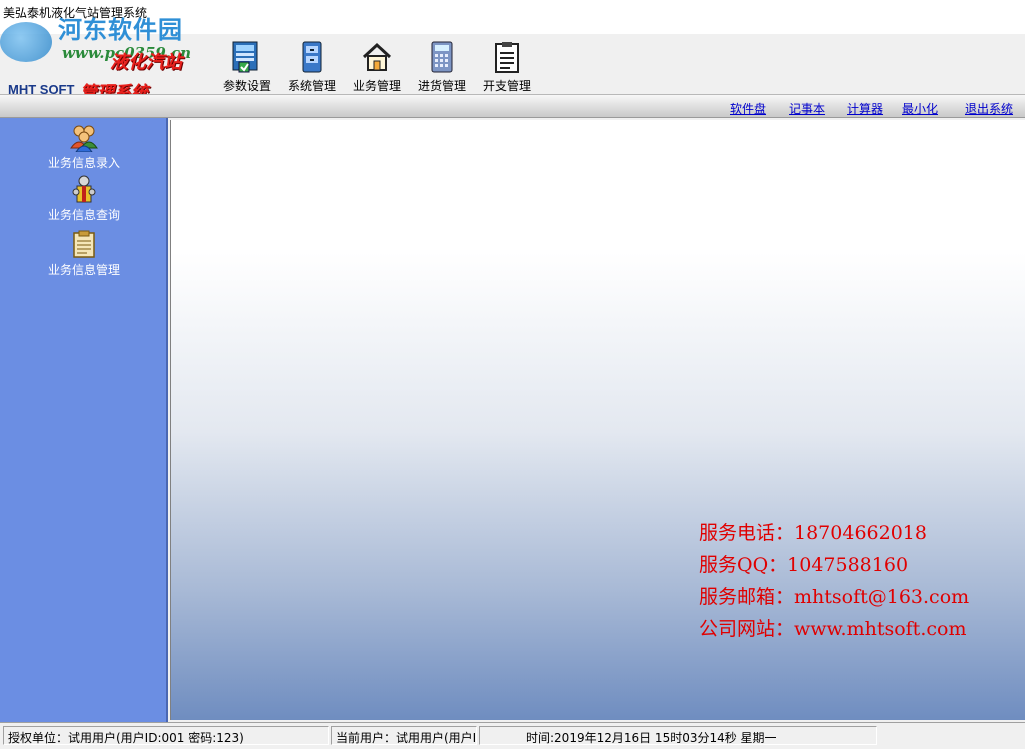 The image size is (1025, 749). I want to click on link-exit-system: 退出系统, so click(989, 108).